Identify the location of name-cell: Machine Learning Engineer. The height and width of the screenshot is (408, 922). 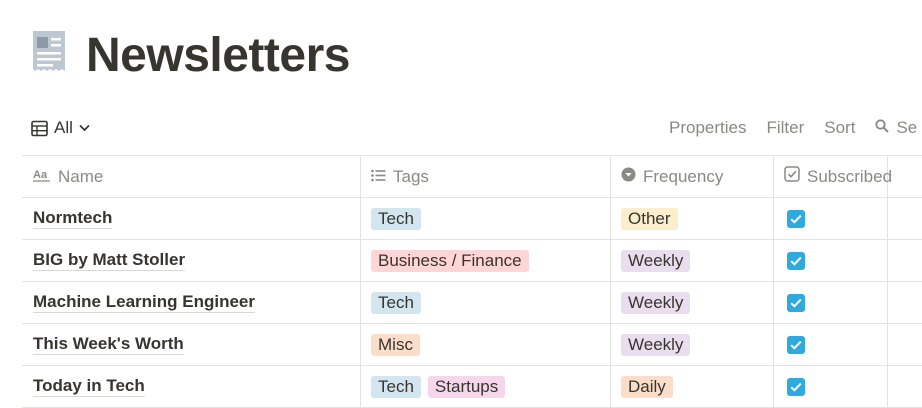
(191, 302).